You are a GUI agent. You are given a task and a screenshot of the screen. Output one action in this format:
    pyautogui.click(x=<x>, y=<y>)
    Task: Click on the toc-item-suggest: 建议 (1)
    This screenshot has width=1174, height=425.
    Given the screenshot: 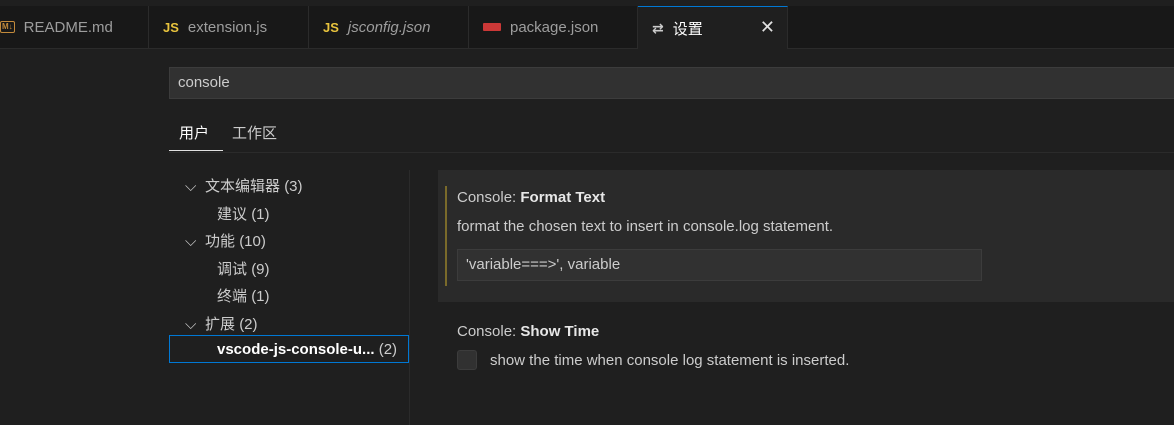 What is the action you would take?
    pyautogui.click(x=243, y=213)
    